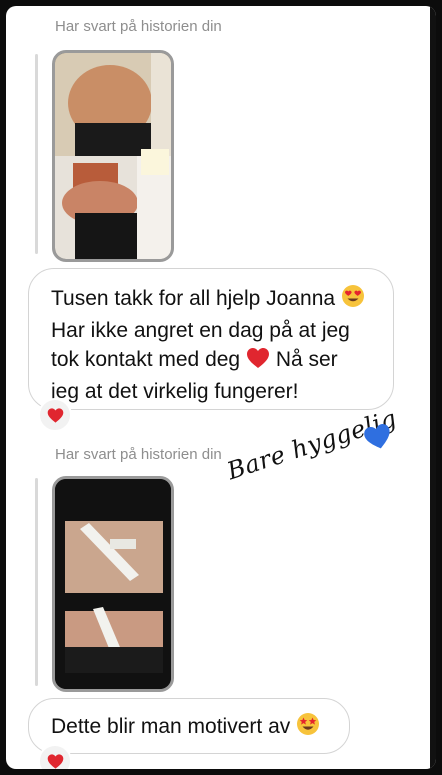 This screenshot has width=442, height=775. Describe the element at coordinates (175, 391) in the screenshot. I see `message-line: jeg at det virkelig fungerer!` at that location.